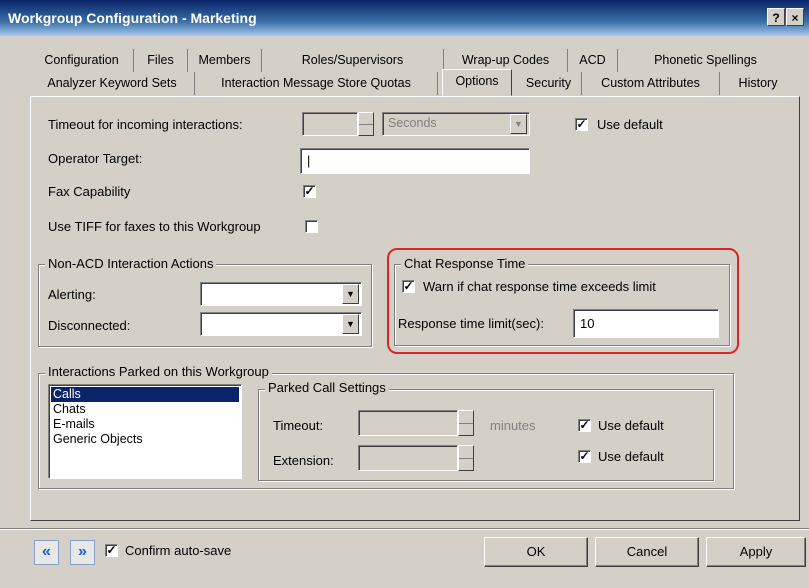 The image size is (809, 588). What do you see at coordinates (705, 60) in the screenshot?
I see `tab-phonetic-spellings: Phonetic Spellings` at bounding box center [705, 60].